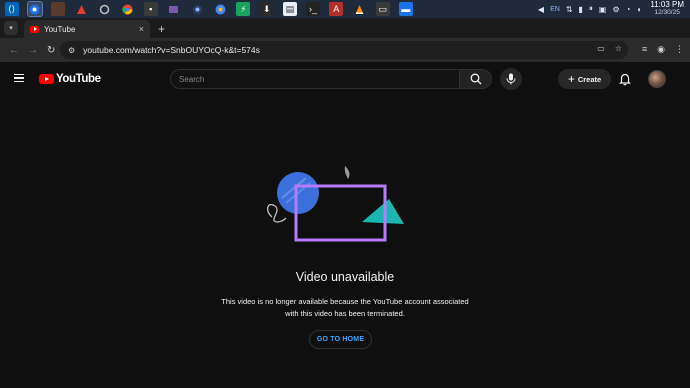 Image resolution: width=690 pixels, height=388 pixels. Describe the element at coordinates (266, 9) in the screenshot. I see `app12-icon: ⬇` at that location.